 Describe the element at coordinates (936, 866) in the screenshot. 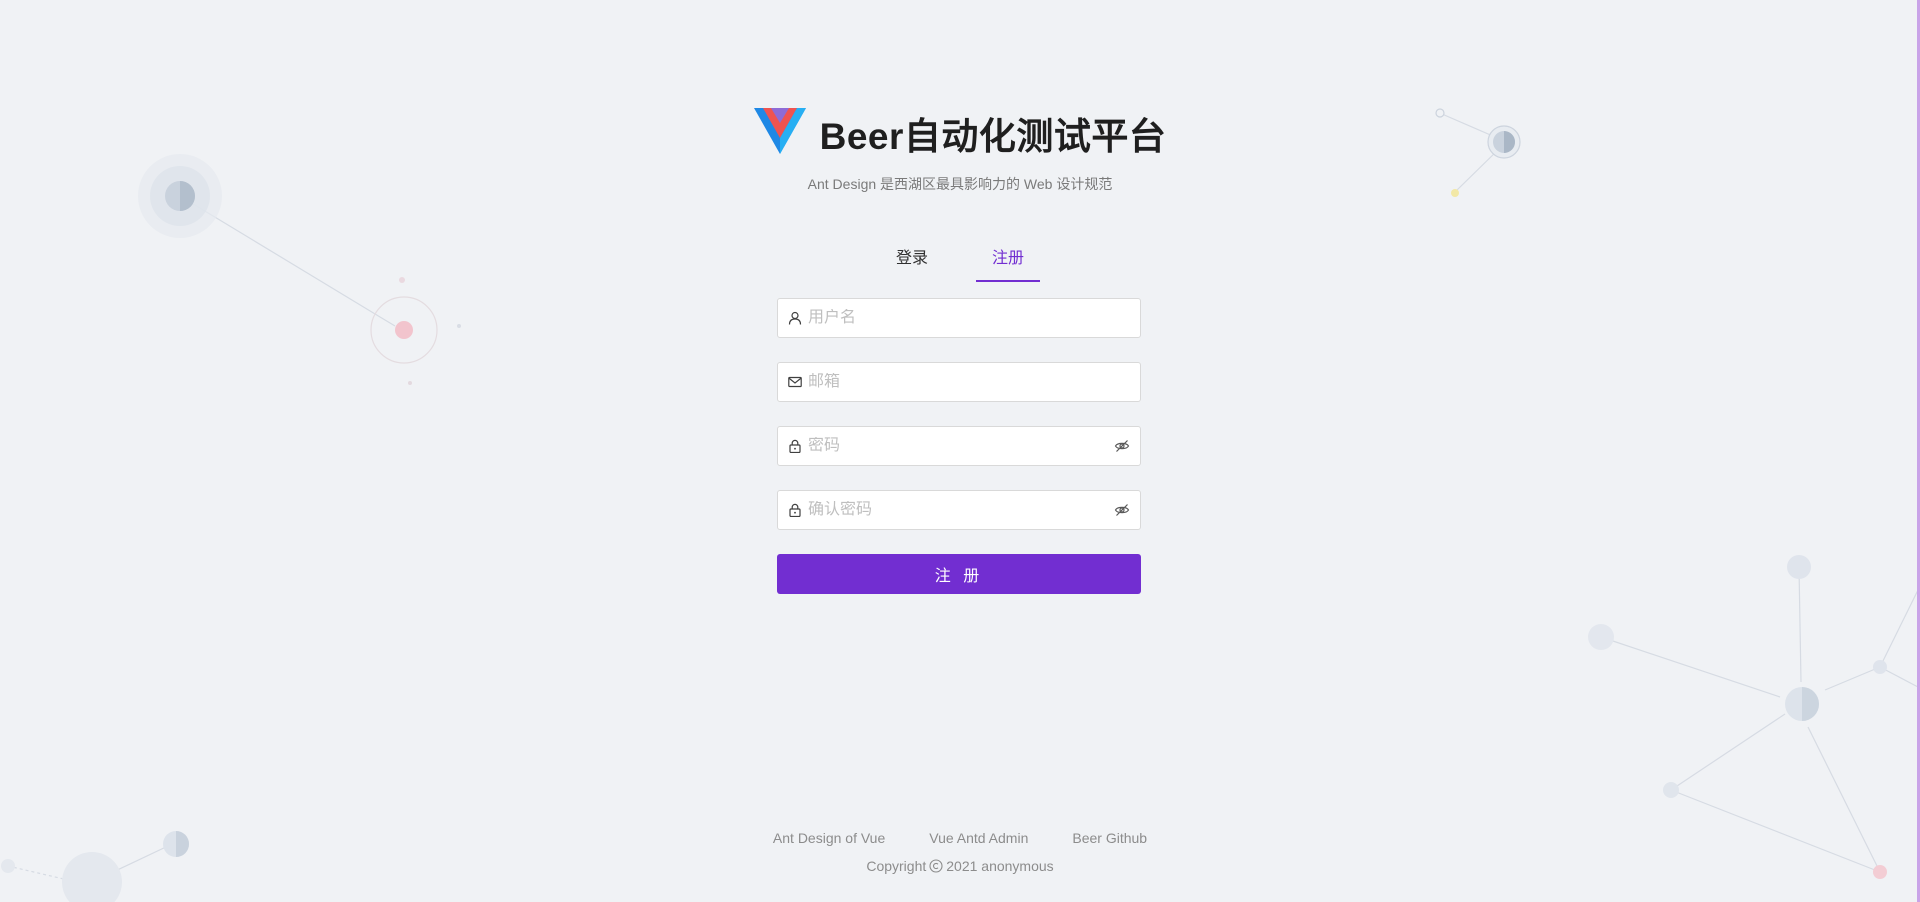

I see `copyright-icon` at that location.